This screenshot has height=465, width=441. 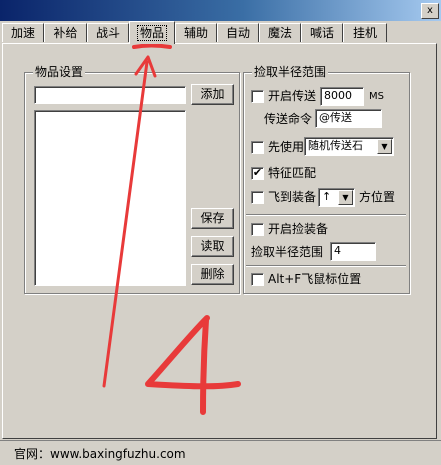 What do you see at coordinates (342, 96) in the screenshot?
I see `teleport-distance-input: 8000` at bounding box center [342, 96].